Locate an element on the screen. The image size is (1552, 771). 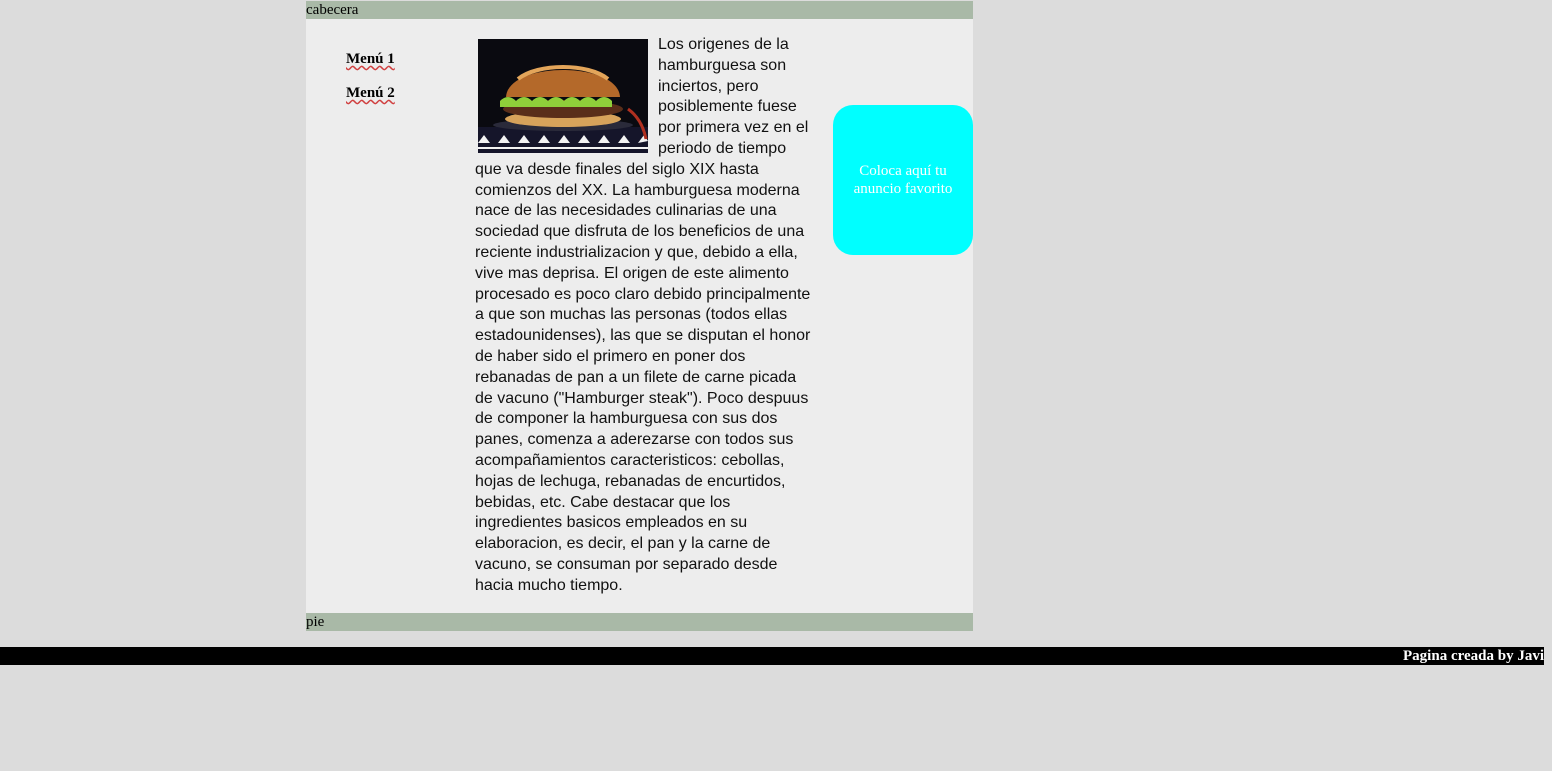
ad-text: Coloca aquí tu anuncio favorito is located at coordinates (903, 180).